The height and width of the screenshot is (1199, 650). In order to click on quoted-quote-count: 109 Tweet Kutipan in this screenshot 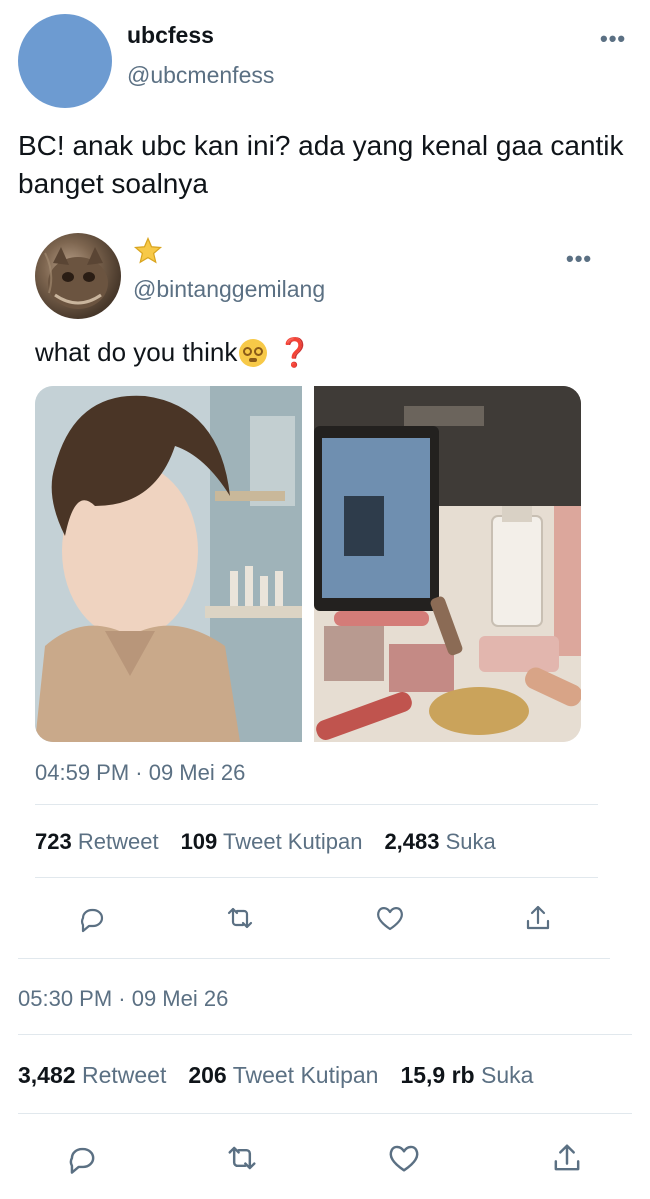, I will do `click(272, 842)`.